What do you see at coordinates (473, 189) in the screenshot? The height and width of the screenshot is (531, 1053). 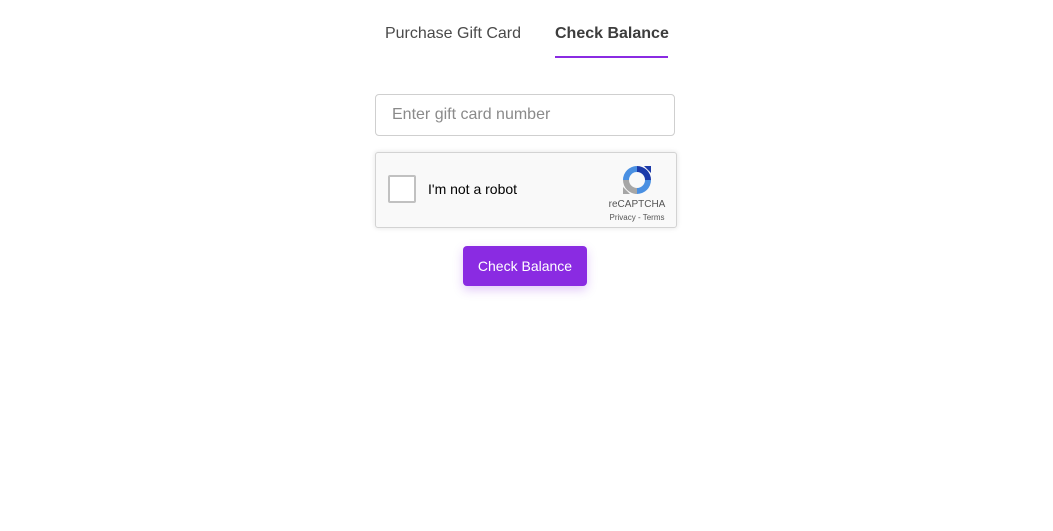 I see `recaptcha-label: I'm not a robot` at bounding box center [473, 189].